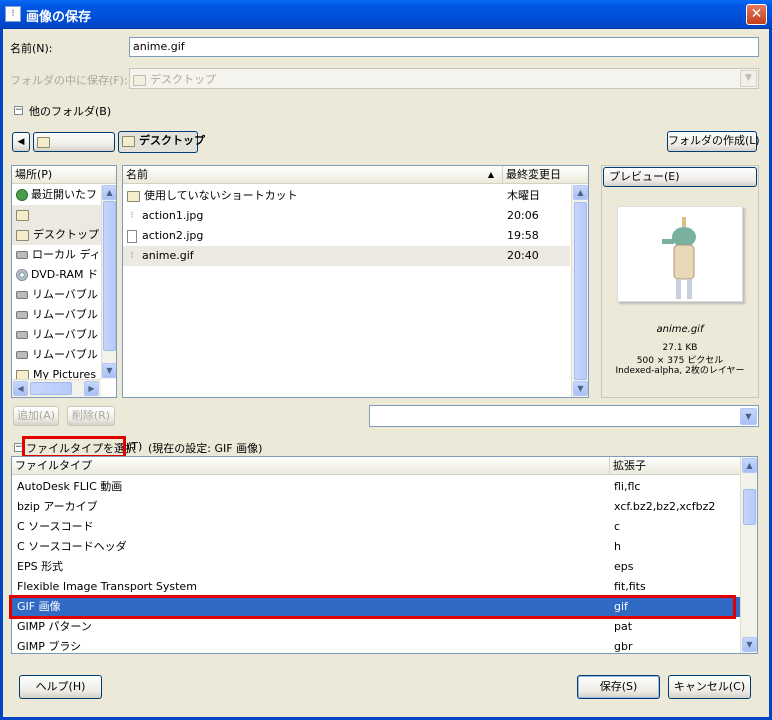 This screenshot has width=772, height=720. Describe the element at coordinates (13, 14) in the screenshot. I see `app-icon: ⁝` at that location.